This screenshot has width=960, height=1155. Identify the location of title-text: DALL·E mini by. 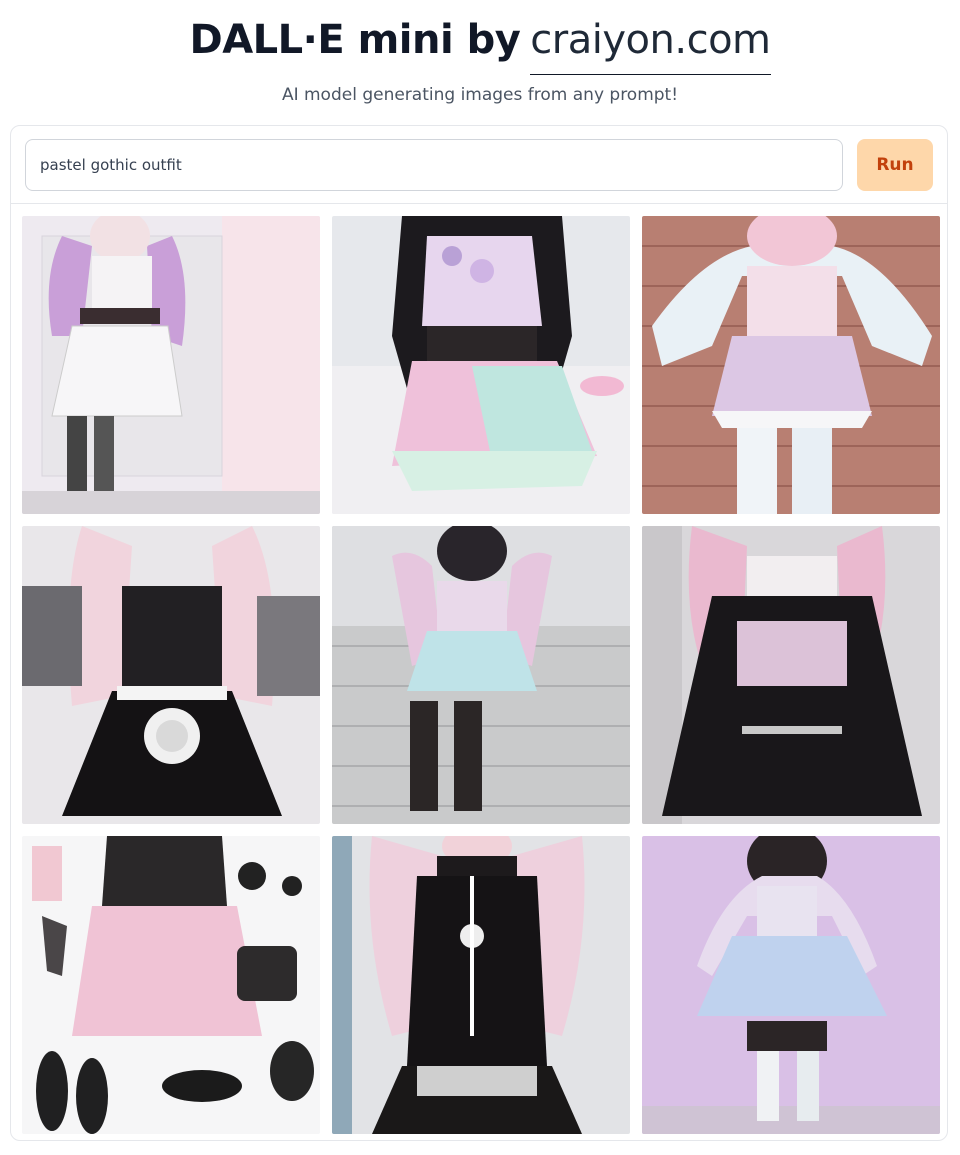
(355, 40).